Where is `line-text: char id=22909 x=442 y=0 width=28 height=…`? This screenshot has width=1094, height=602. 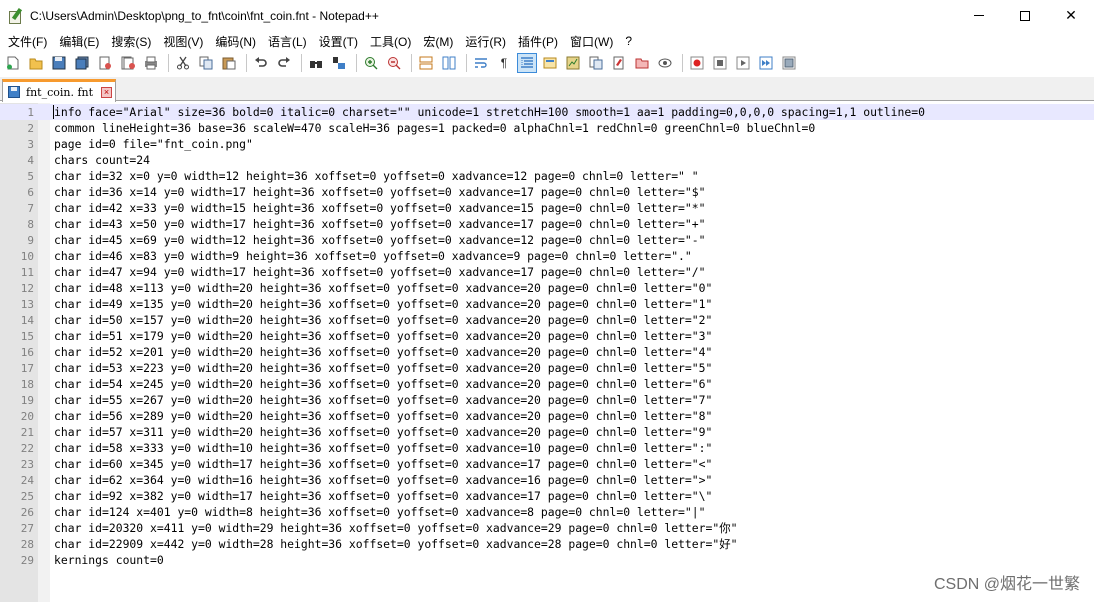 line-text: char id=22909 x=442 y=0 width=28 height=… is located at coordinates (396, 544).